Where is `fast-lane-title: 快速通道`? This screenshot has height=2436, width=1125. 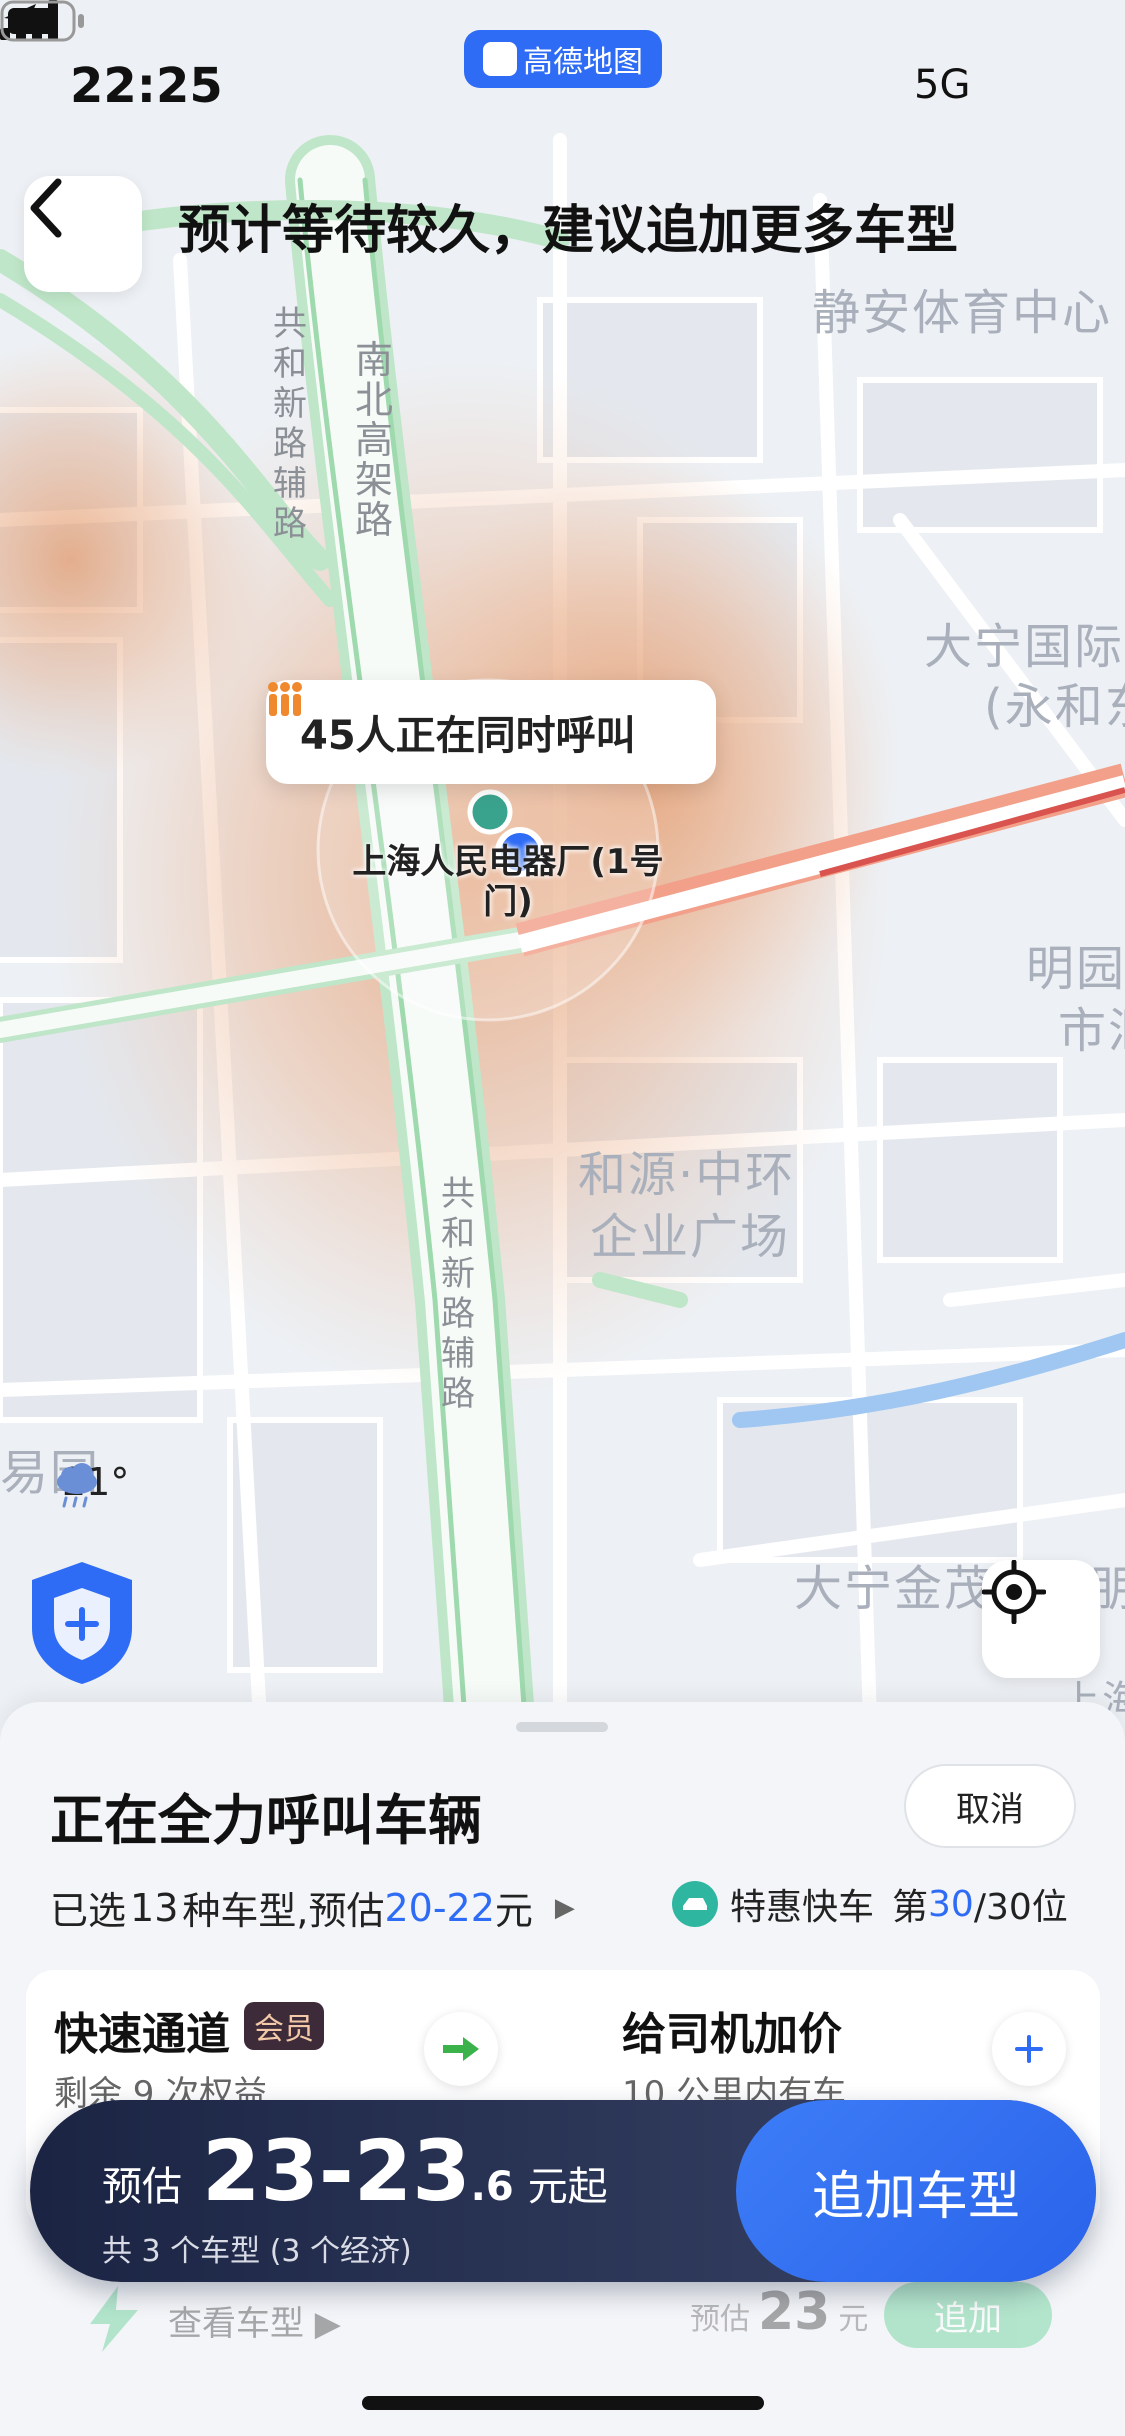
fast-lane-title: 快速通道 is located at coordinates (142, 2034).